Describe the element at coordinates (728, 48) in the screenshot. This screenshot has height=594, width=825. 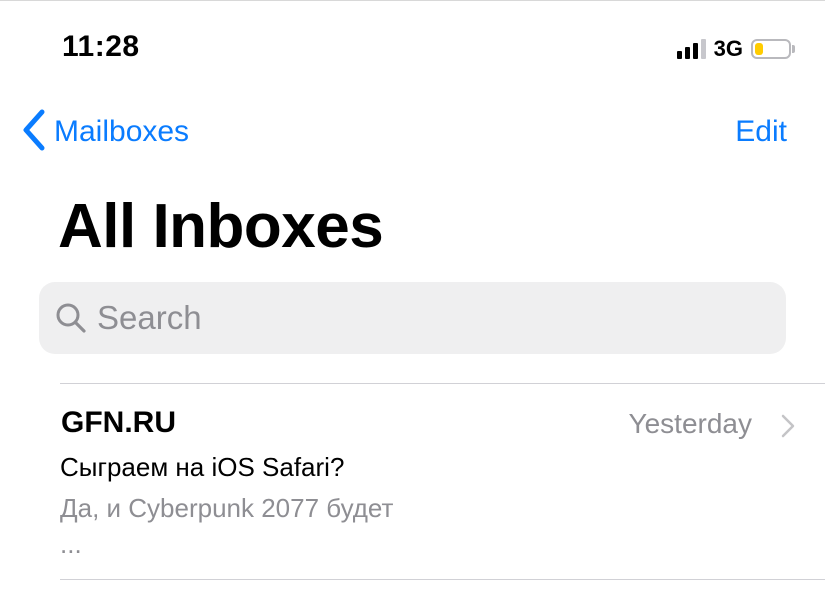
I see `network-type: 3G` at that location.